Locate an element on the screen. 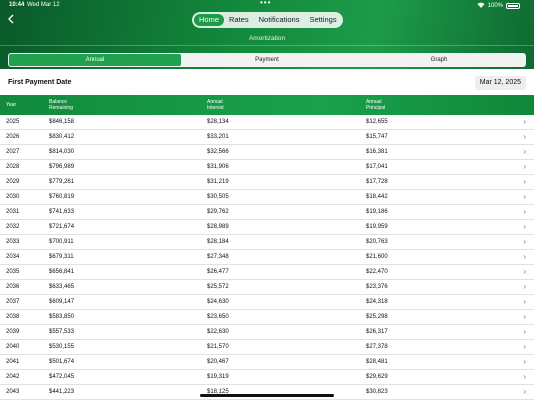 The image size is (534, 400). row-balance: $760,819 is located at coordinates (62, 197).